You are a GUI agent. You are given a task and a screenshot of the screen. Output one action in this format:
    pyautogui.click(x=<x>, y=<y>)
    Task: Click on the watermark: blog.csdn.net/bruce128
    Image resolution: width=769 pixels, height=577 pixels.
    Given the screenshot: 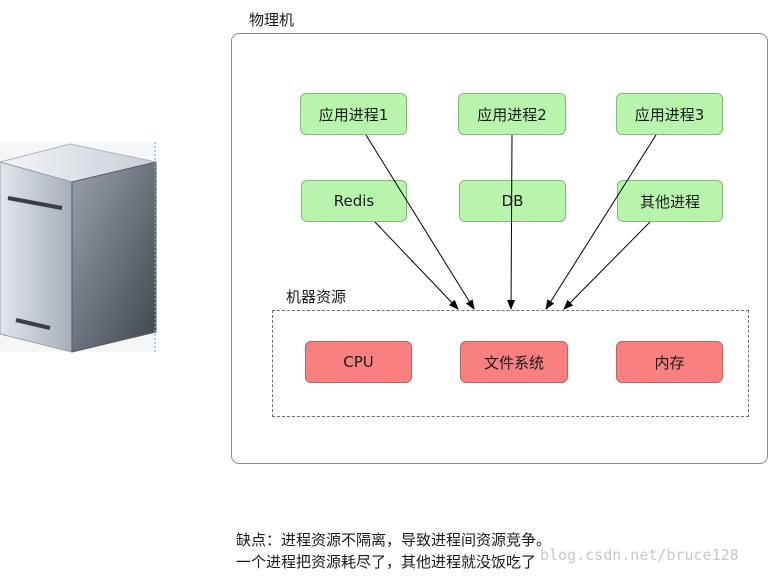 What is the action you would take?
    pyautogui.click(x=639, y=555)
    